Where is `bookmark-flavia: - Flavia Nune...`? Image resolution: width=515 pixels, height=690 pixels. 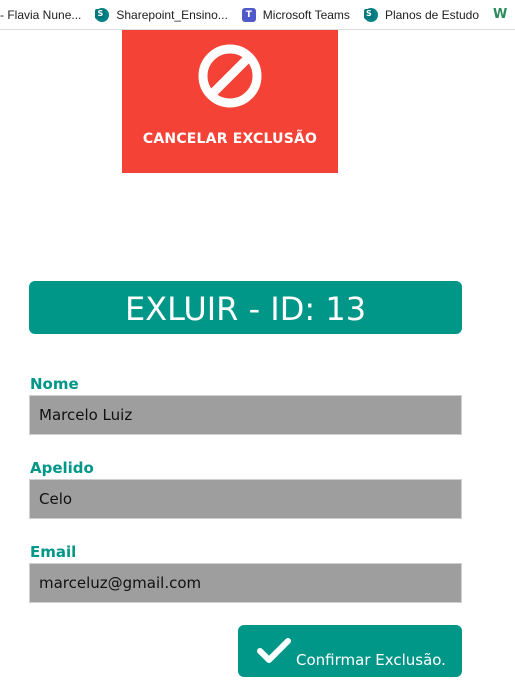
bookmark-flavia: - Flavia Nune... is located at coordinates (41, 14).